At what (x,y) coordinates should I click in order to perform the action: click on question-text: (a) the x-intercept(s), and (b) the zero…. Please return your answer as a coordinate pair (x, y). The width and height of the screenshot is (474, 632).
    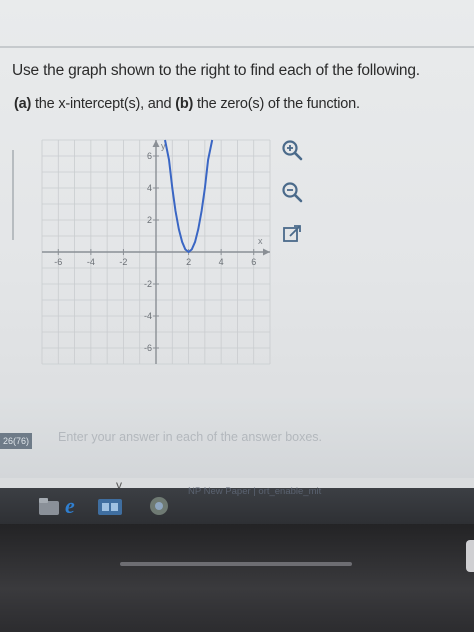
    Looking at the image, I should click on (234, 104).